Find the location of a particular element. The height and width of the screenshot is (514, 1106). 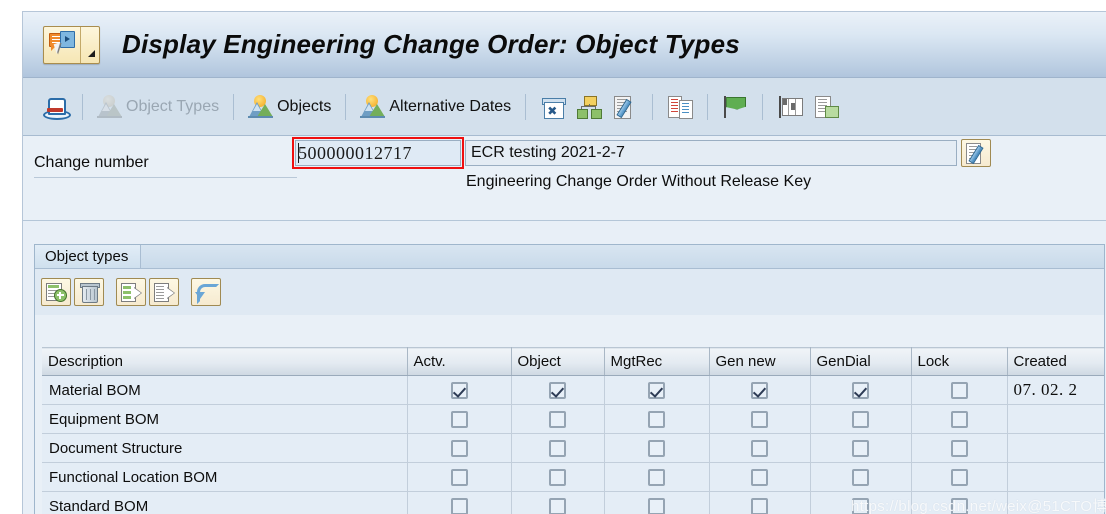

deselect-all-button is located at coordinates (164, 292).